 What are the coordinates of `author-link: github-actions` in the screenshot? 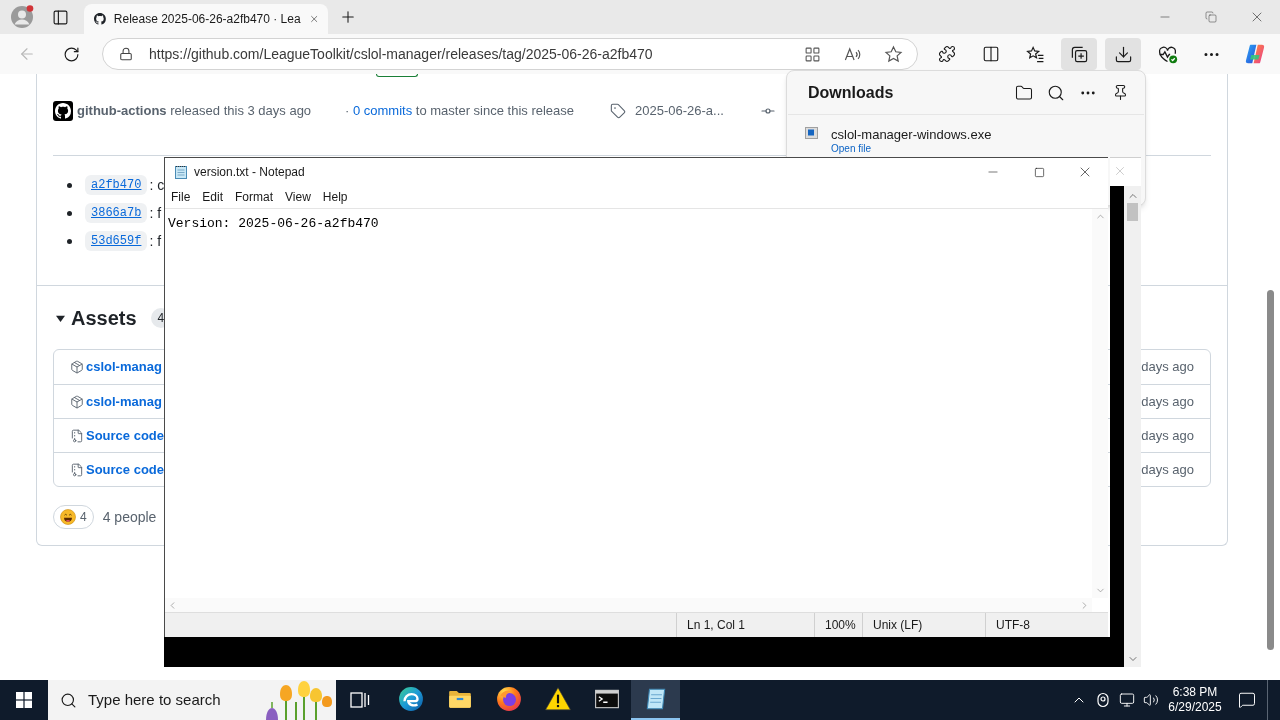 It's located at (122, 111).